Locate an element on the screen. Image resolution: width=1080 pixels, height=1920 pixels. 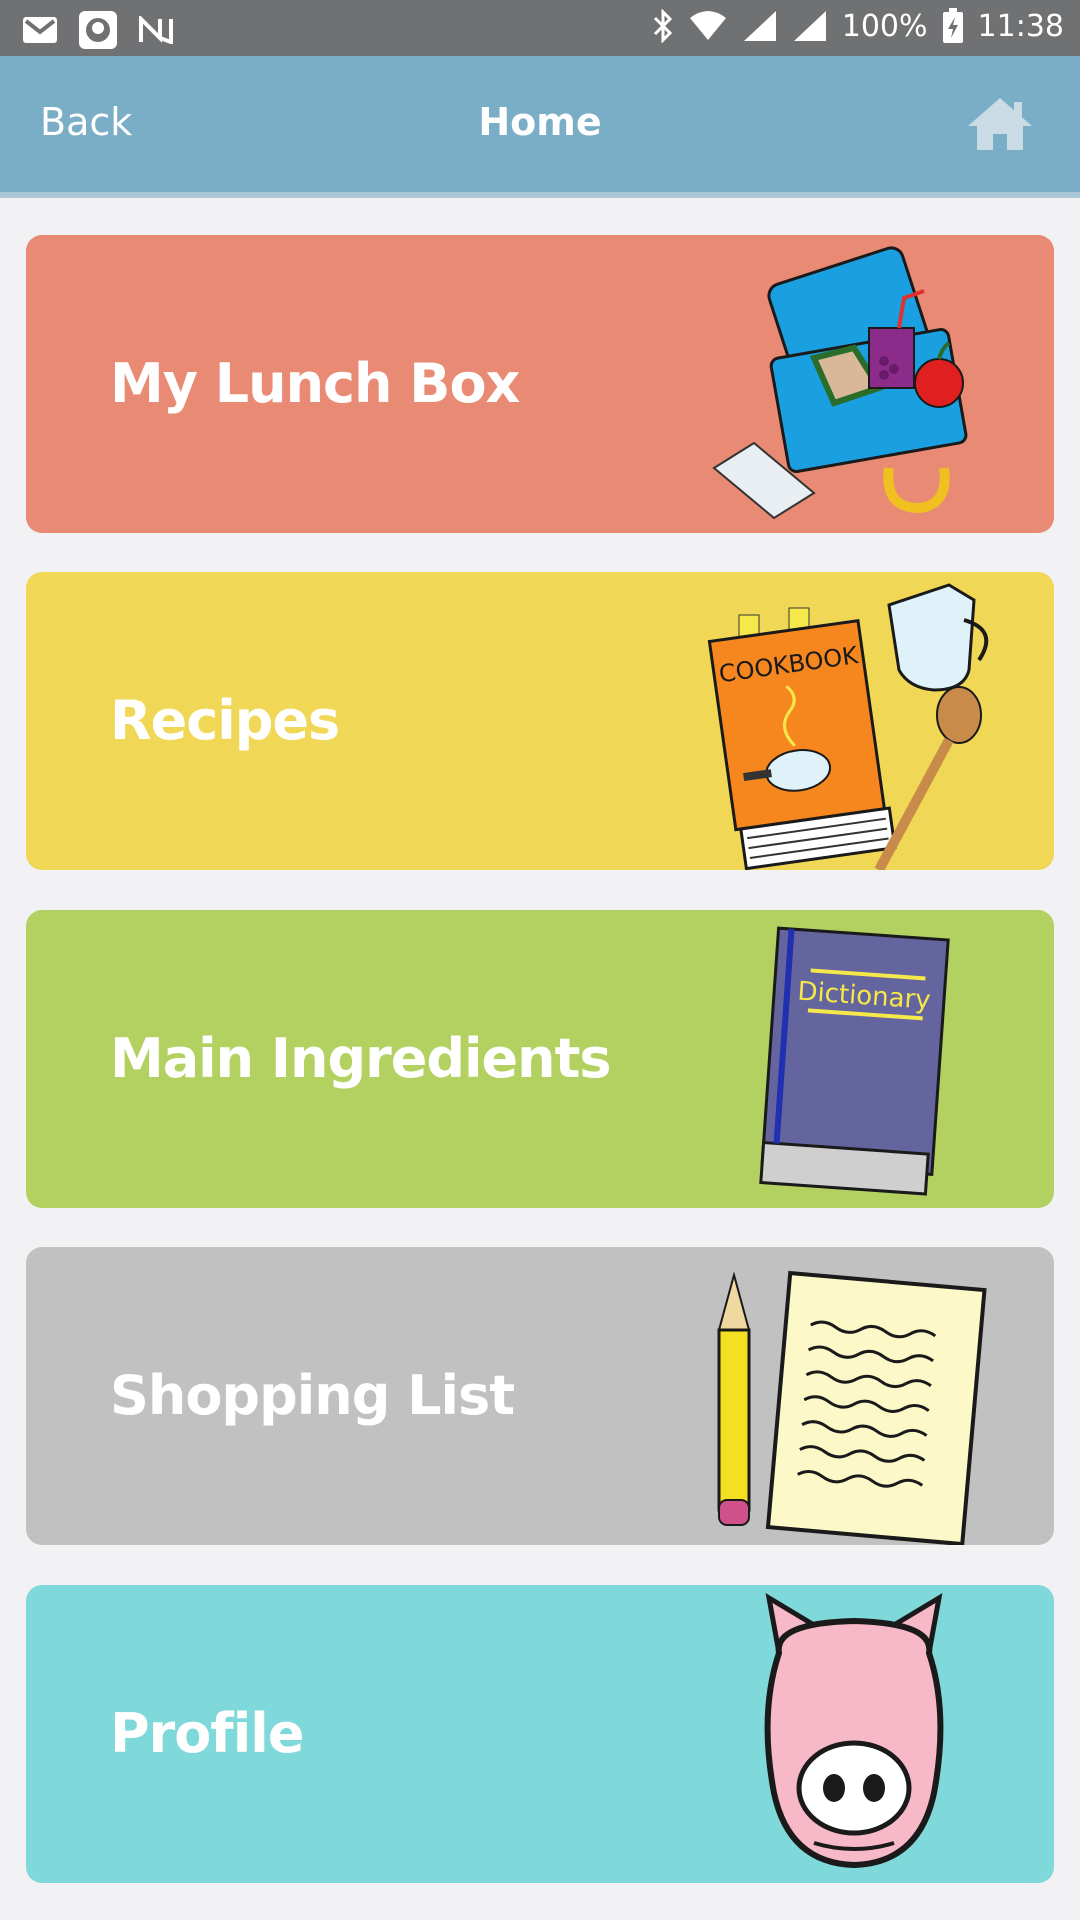
app-icon is located at coordinates (98, 30).